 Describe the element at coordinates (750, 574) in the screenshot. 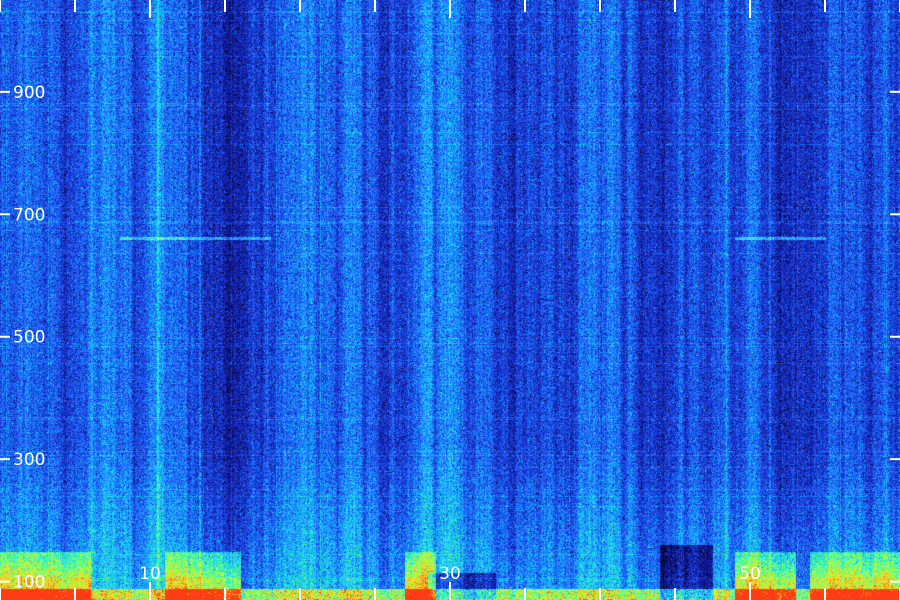

I see `x-tick-label: 50` at that location.